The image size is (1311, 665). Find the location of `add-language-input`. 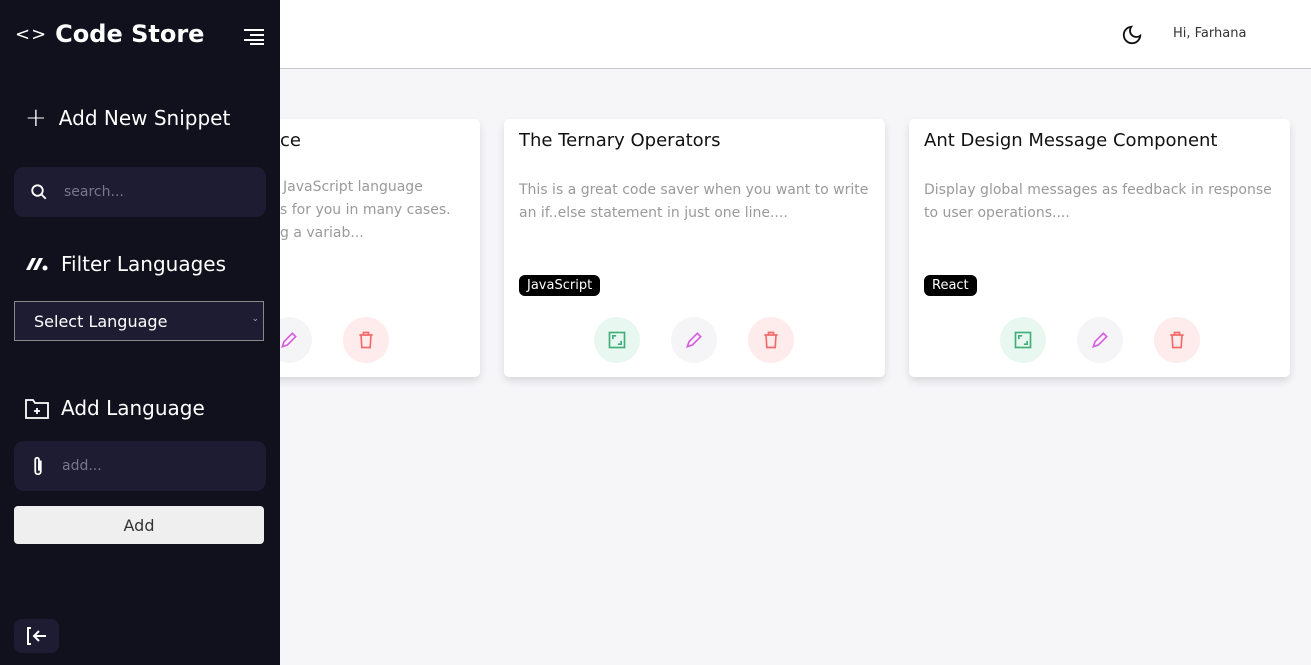

add-language-input is located at coordinates (147, 466).